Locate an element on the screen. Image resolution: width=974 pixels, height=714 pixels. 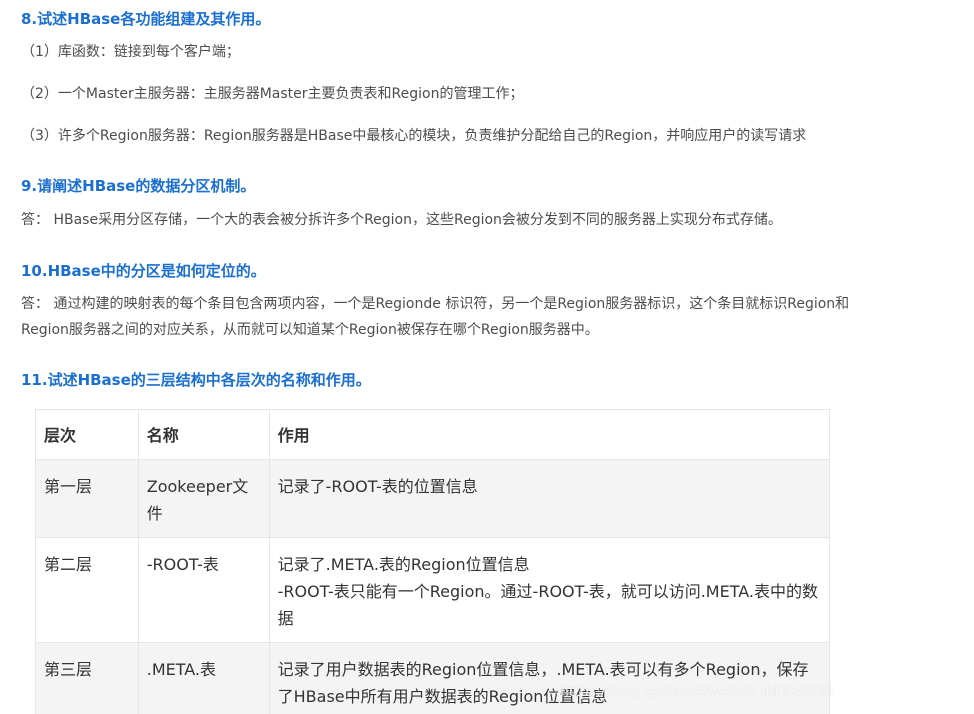
cell-name: .META.表 is located at coordinates (203, 678).